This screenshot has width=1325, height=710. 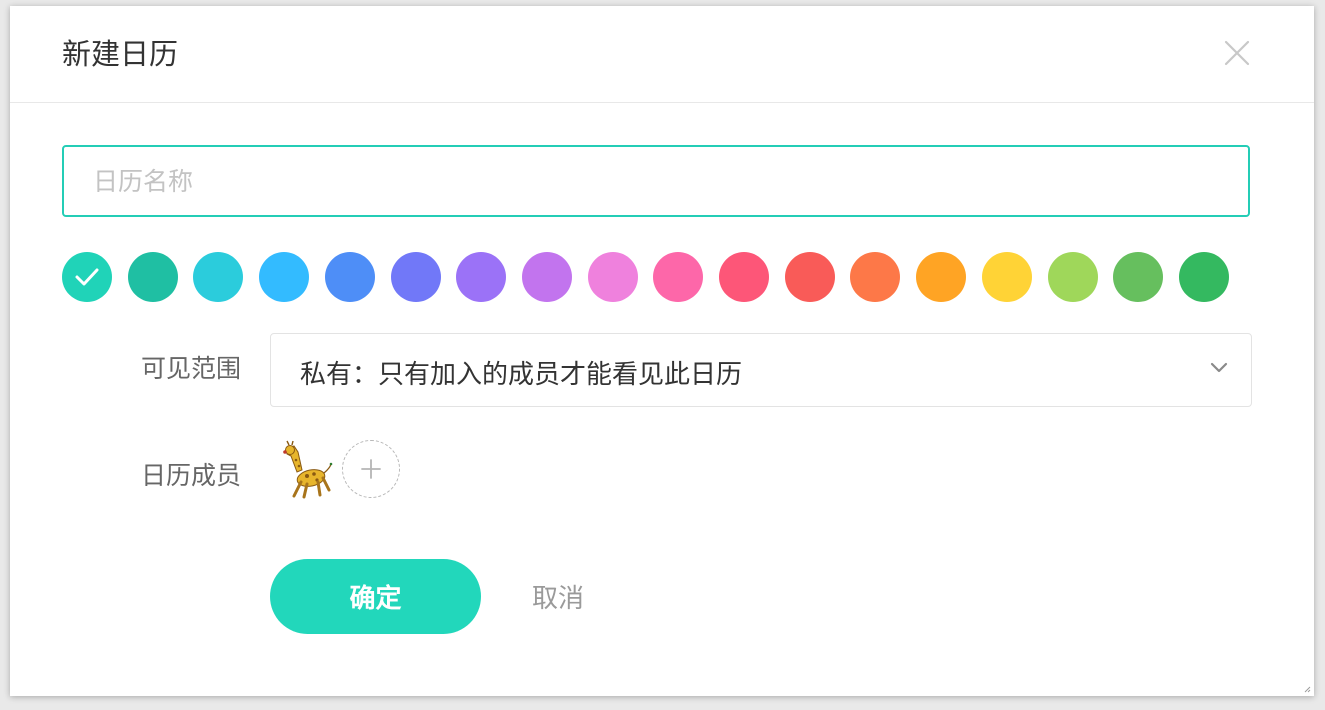 What do you see at coordinates (120, 54) in the screenshot?
I see `dialog-title: 新建日历` at bounding box center [120, 54].